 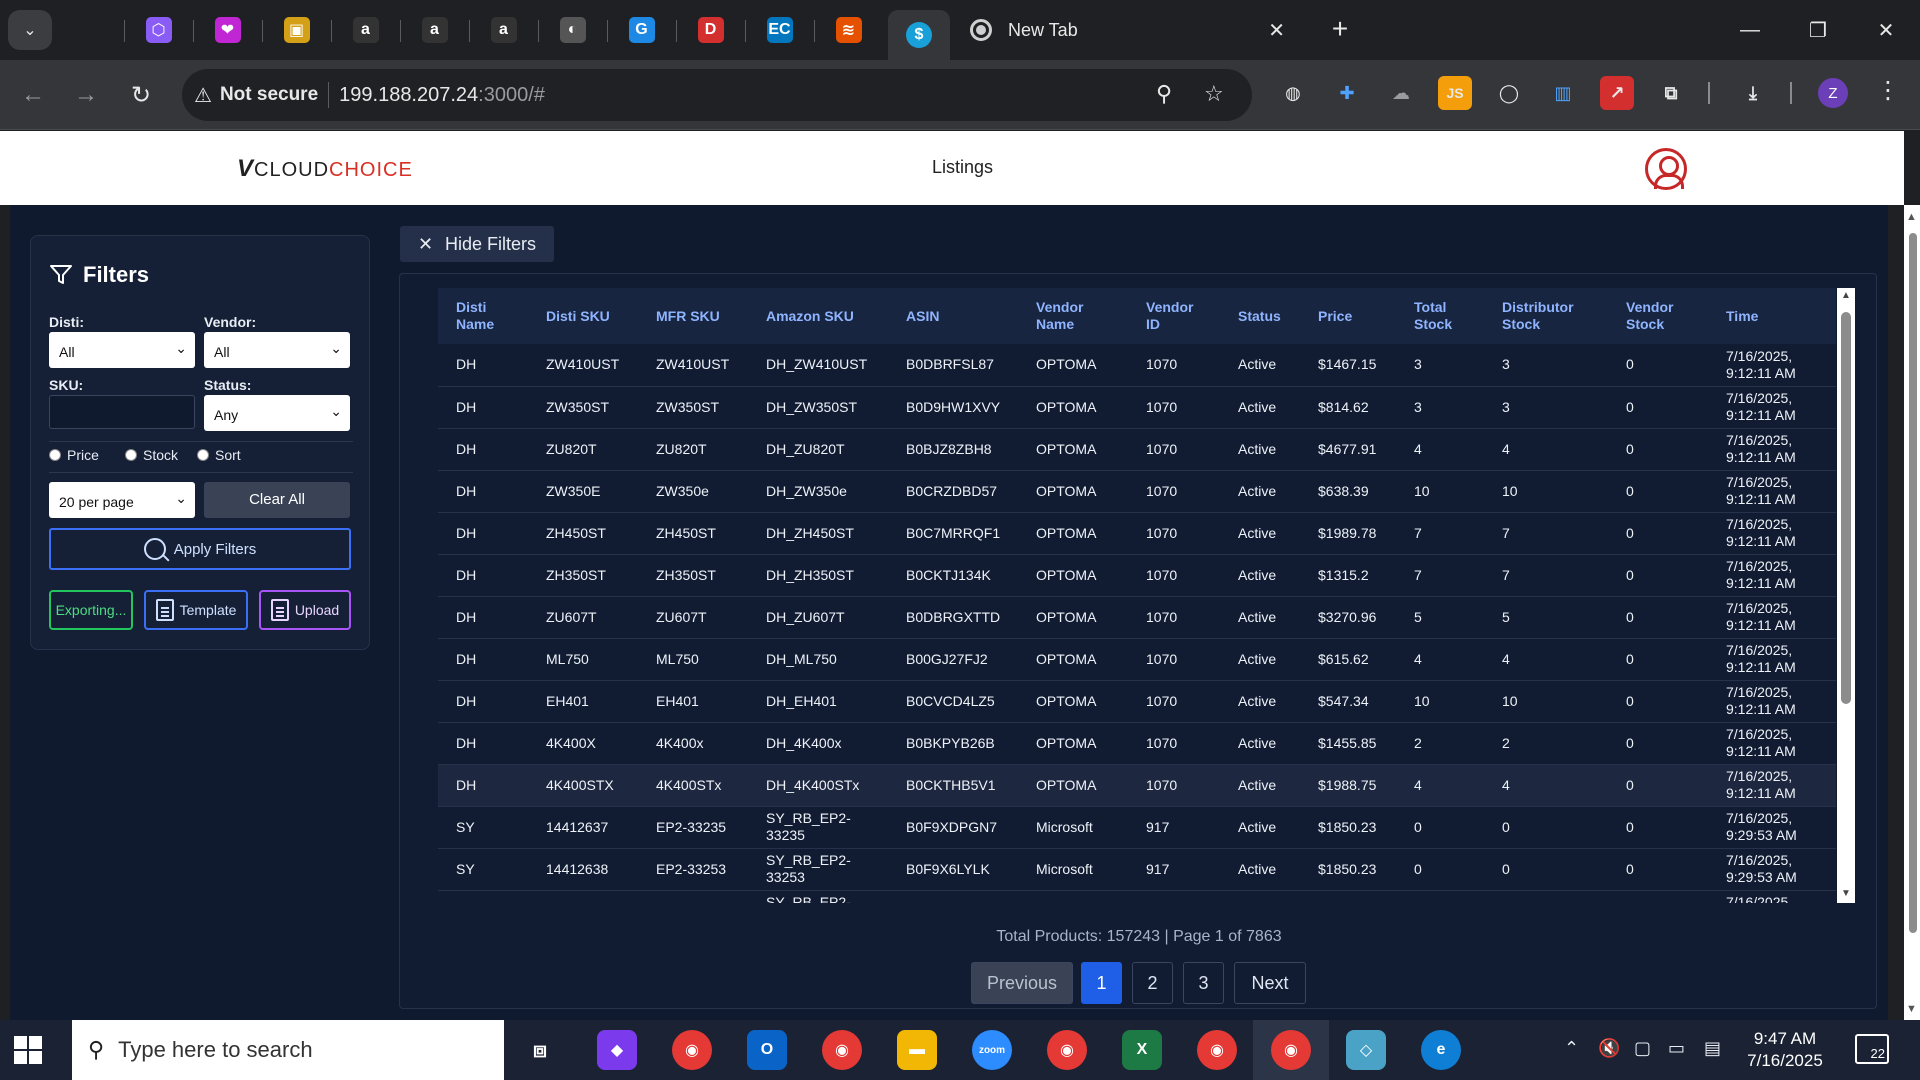 What do you see at coordinates (767, 1050) in the screenshot?
I see `outlook-icon: O` at bounding box center [767, 1050].